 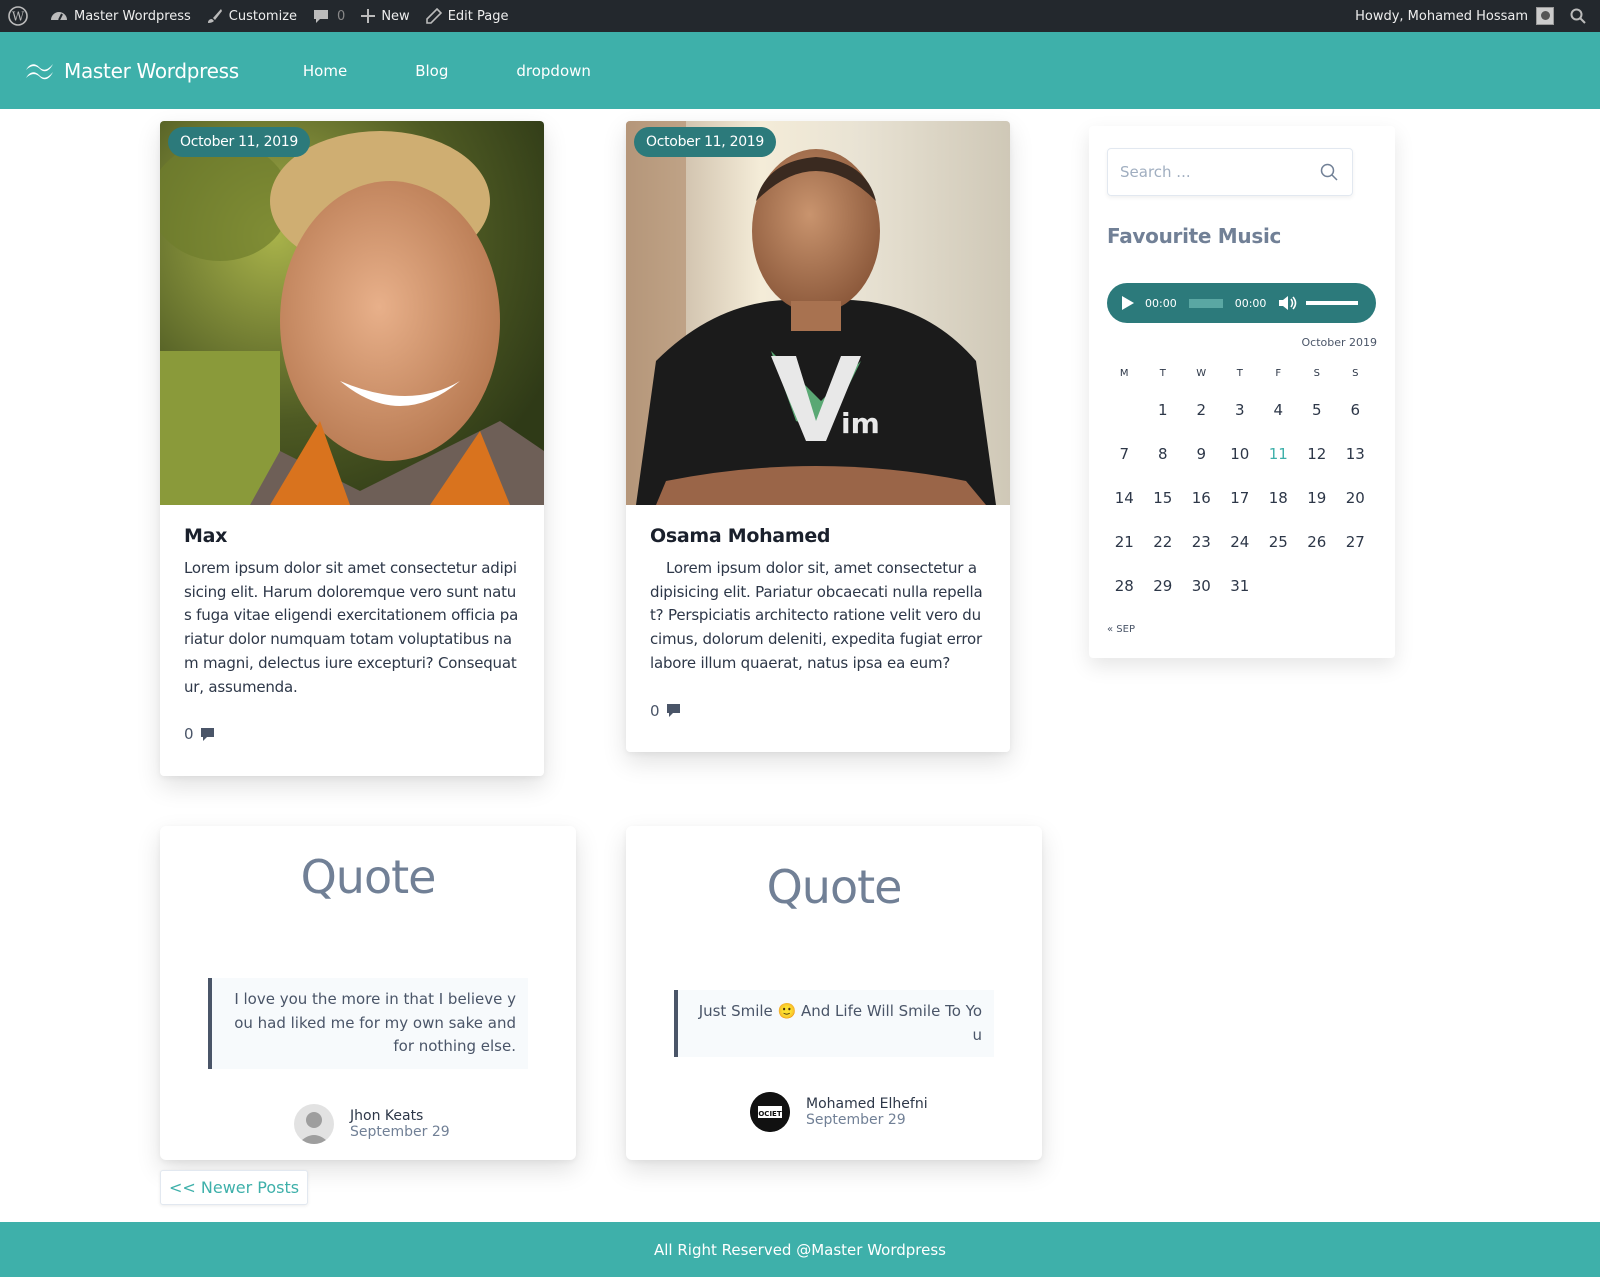 I want to click on calendar-week: 14 15 16 17 18 19 20, so click(x=1241, y=498).